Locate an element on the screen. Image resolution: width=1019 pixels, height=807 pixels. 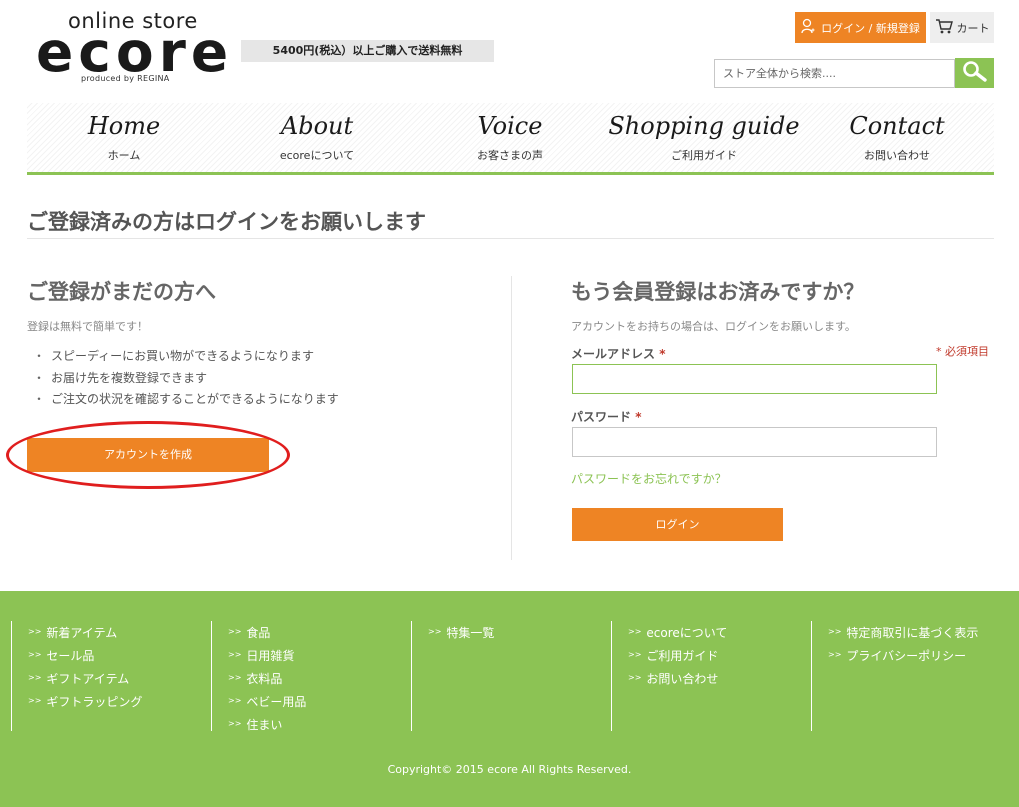
nav-label-en: Home is located at coordinates (124, 126).